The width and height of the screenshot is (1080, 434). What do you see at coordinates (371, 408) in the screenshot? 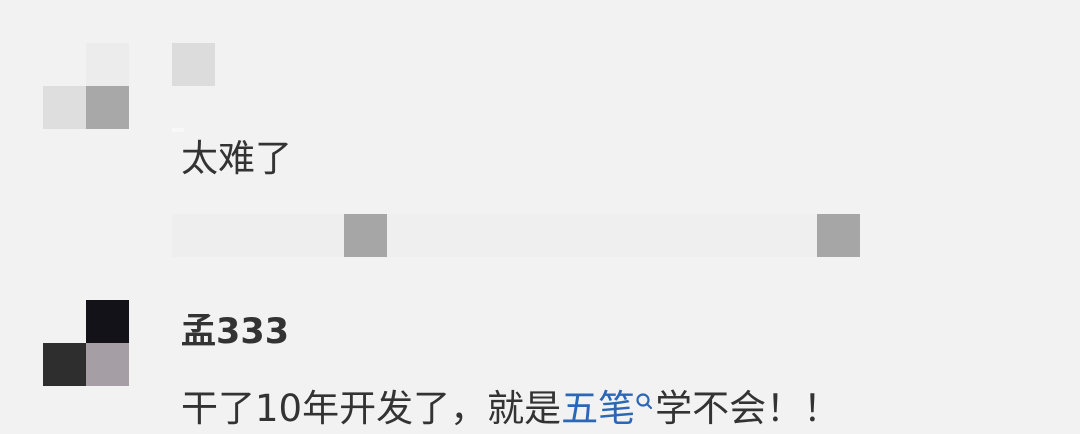
I see `comment-text-before: 干了10年开发了，就是` at bounding box center [371, 408].